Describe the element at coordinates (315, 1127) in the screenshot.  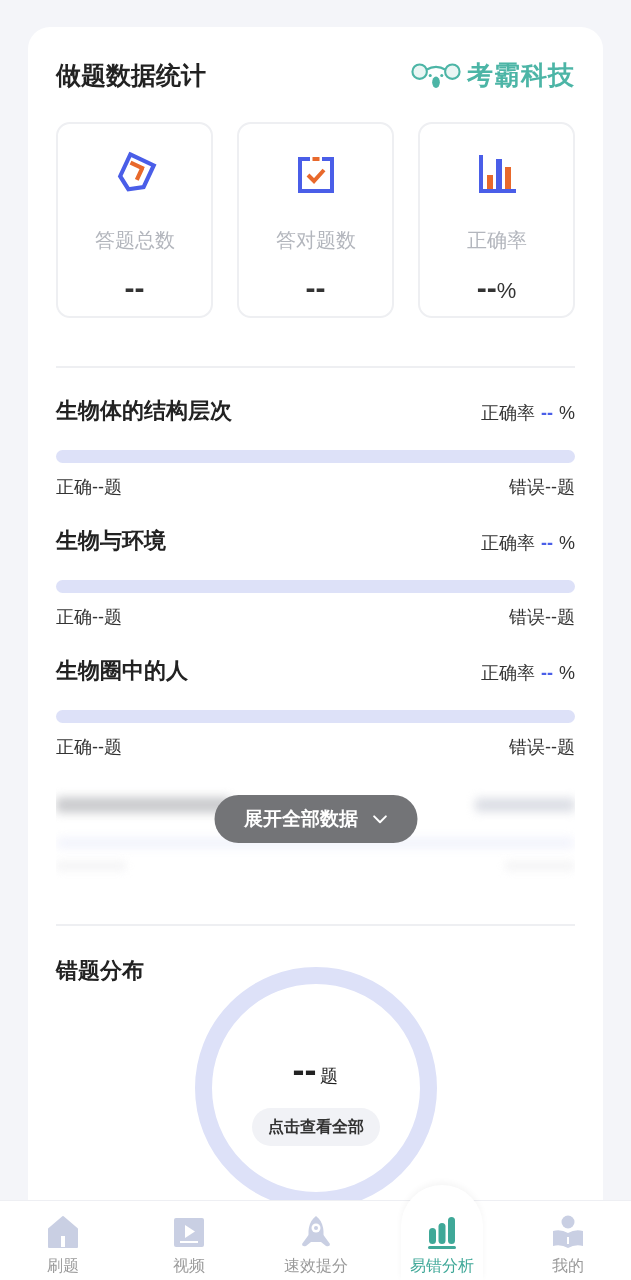
I see `view-all-button: 点击查看全部` at that location.